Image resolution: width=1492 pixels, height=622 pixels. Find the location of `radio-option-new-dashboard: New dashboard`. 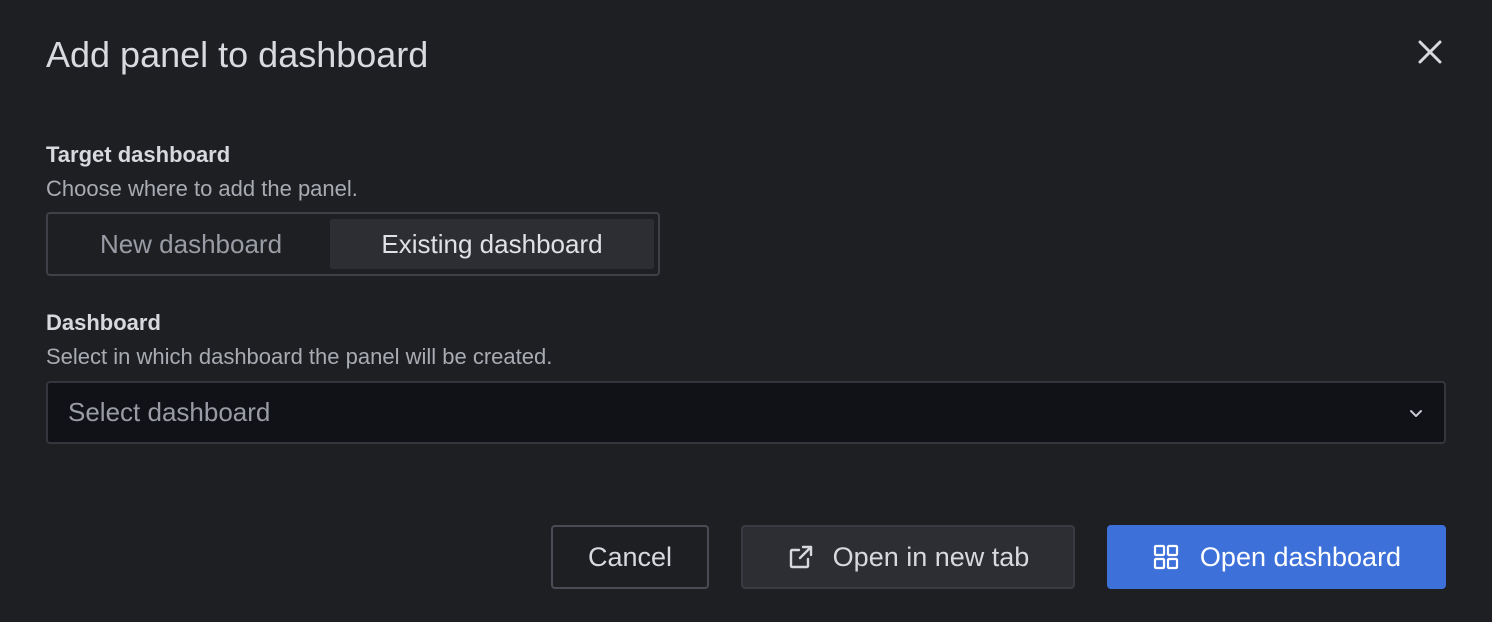

radio-option-new-dashboard: New dashboard is located at coordinates (191, 244).